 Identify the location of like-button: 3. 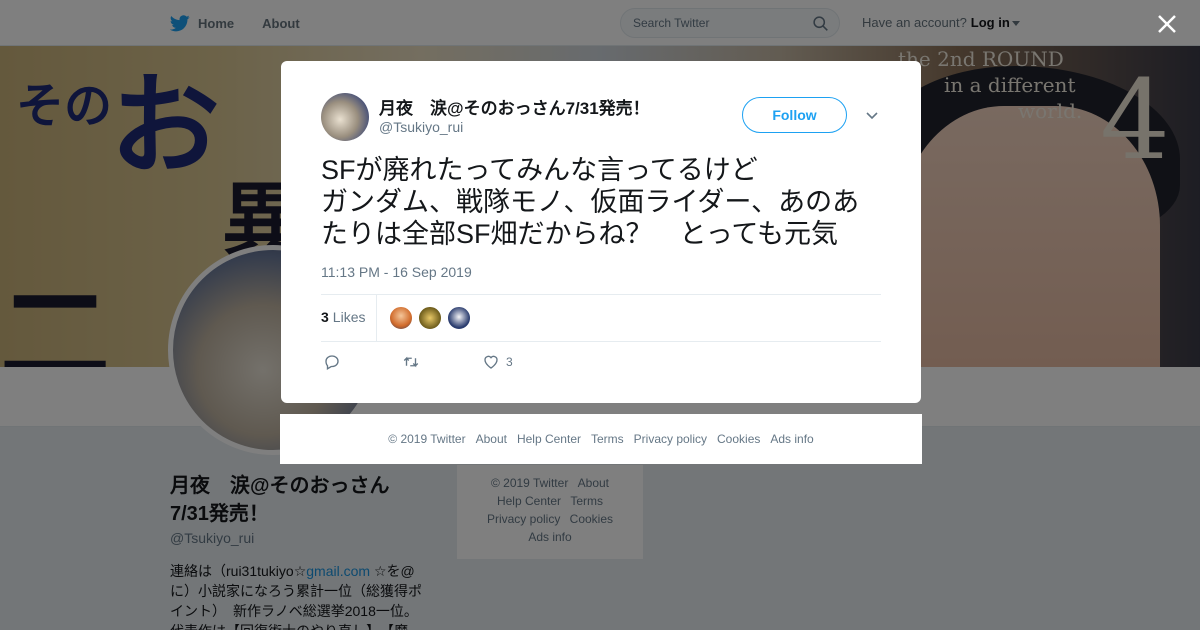
(497, 362).